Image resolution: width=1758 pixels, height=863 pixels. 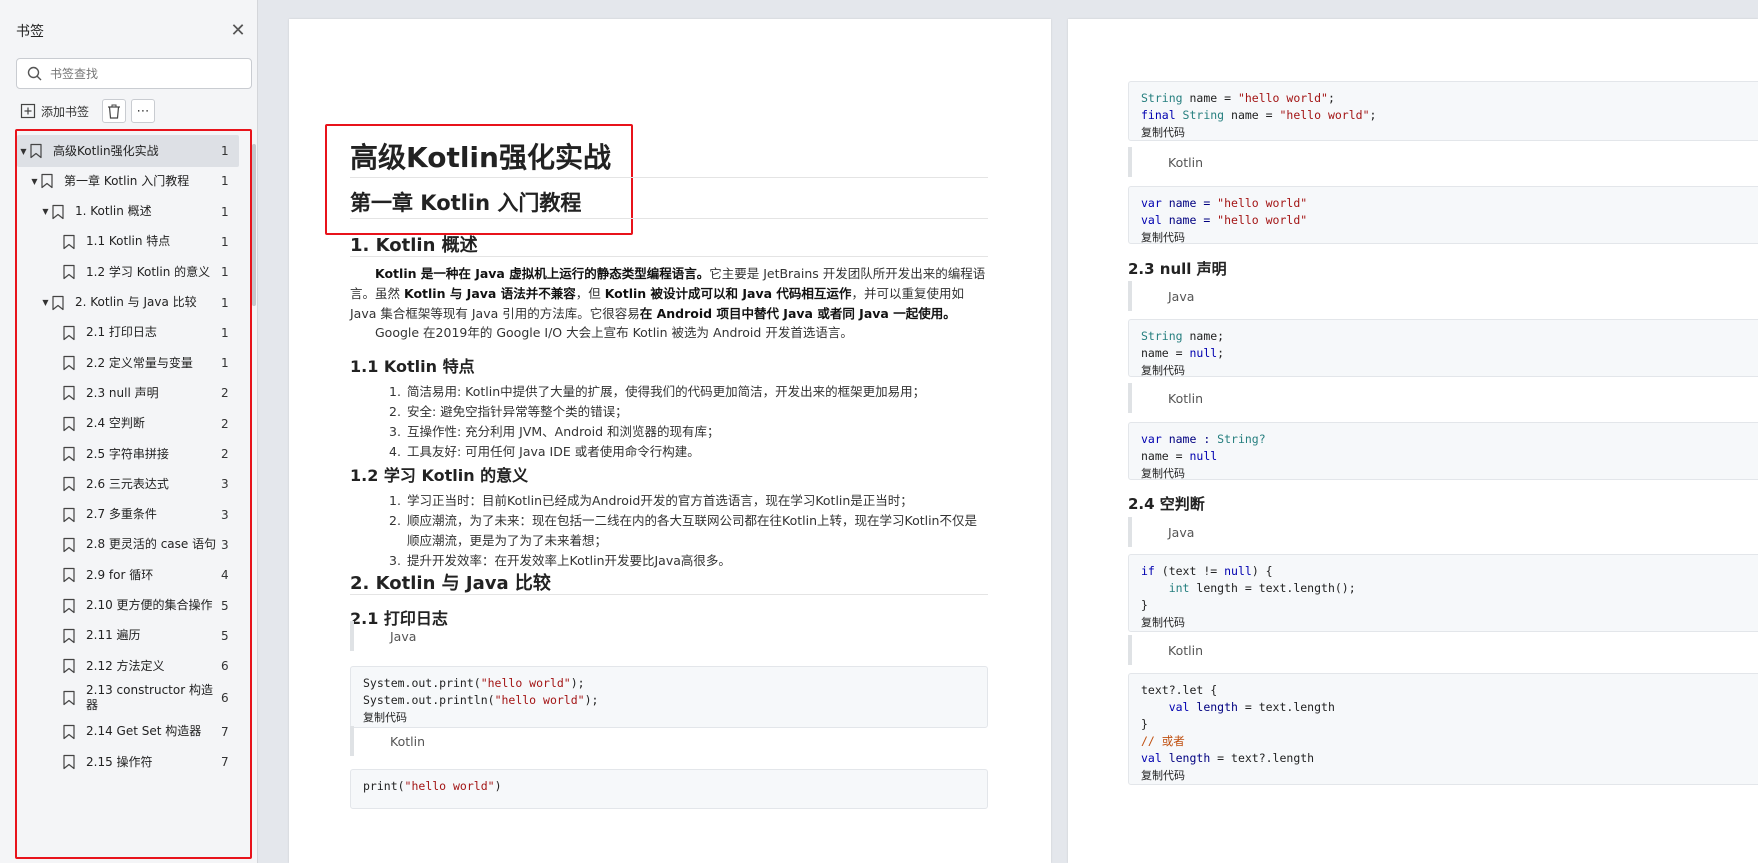 What do you see at coordinates (128, 151) in the screenshot?
I see `bookmark-item: ▼ 高级Kotlin强化实战 1` at bounding box center [128, 151].